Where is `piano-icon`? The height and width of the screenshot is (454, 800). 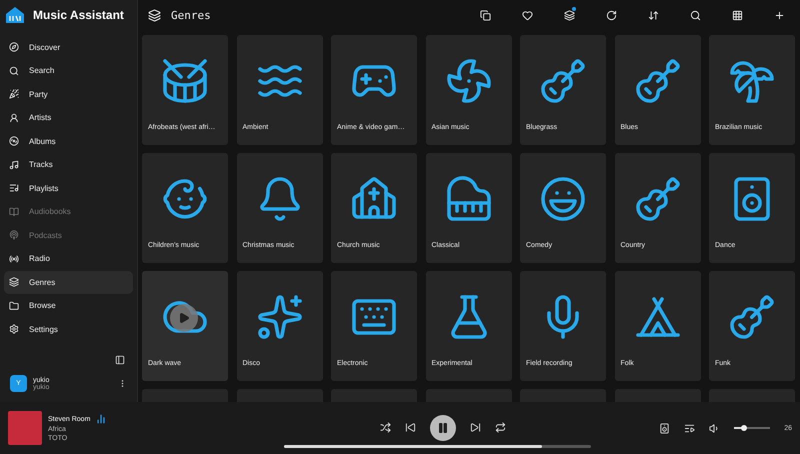
piano-icon is located at coordinates (468, 199).